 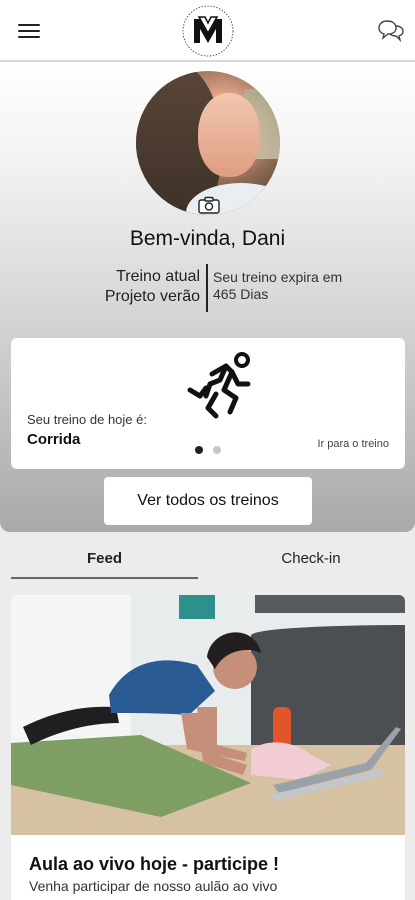 I want to click on avatar, so click(x=208, y=143).